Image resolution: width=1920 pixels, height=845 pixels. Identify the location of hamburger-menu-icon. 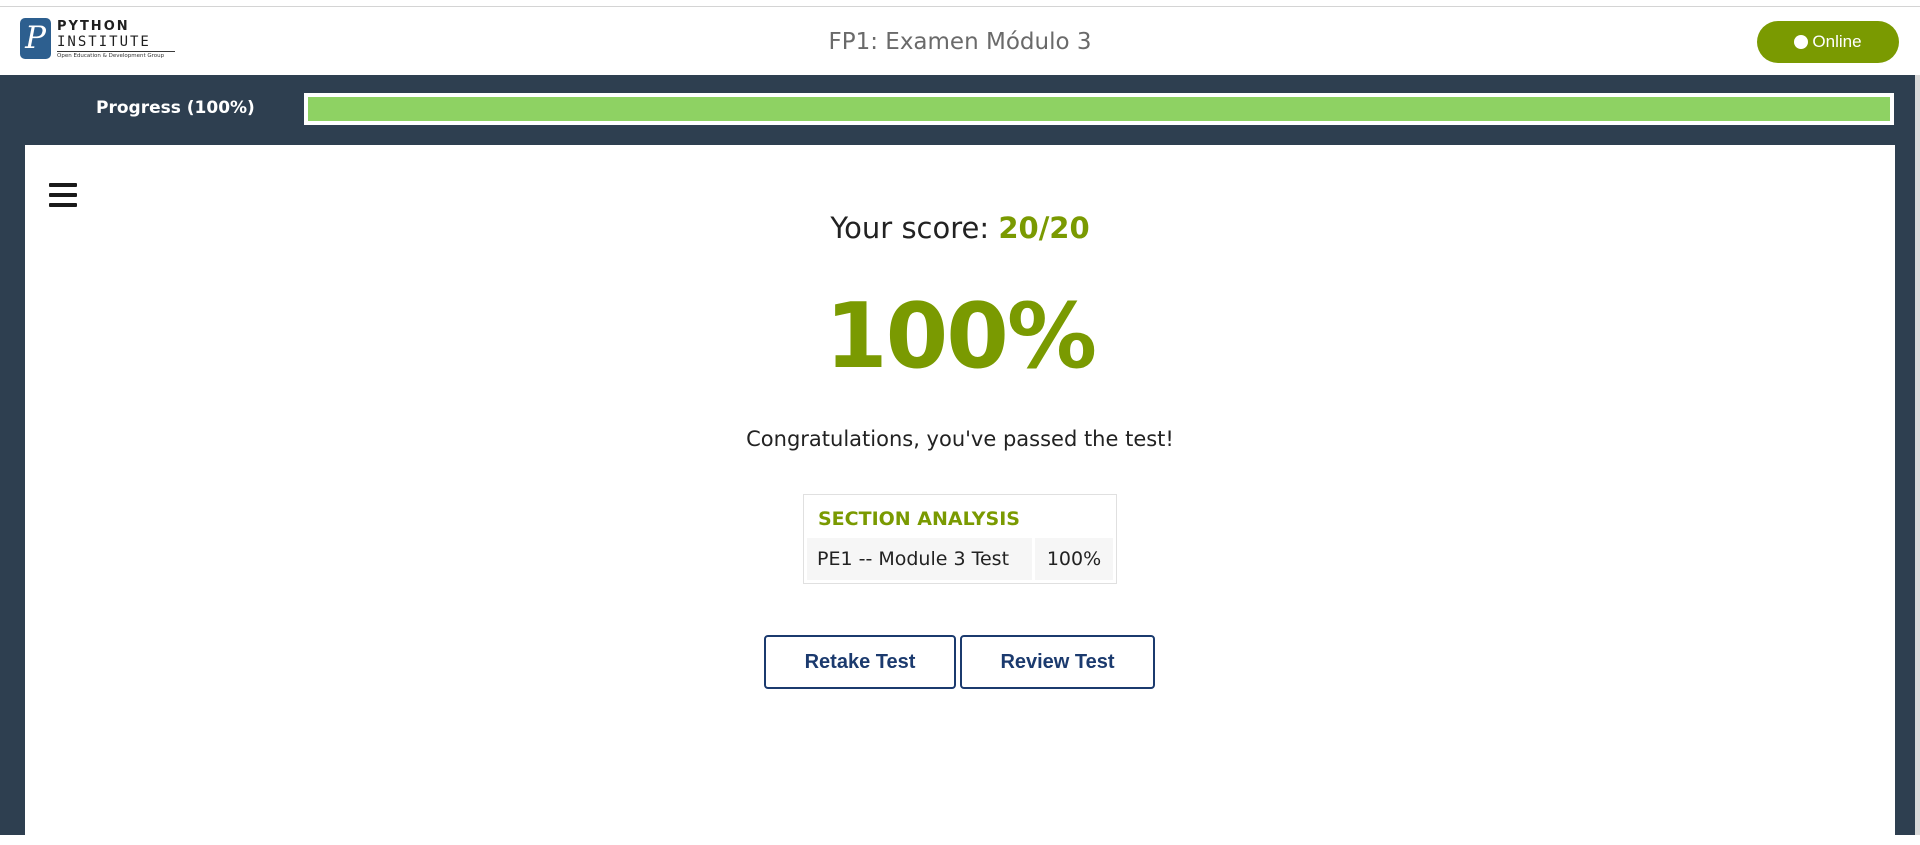
(63, 195).